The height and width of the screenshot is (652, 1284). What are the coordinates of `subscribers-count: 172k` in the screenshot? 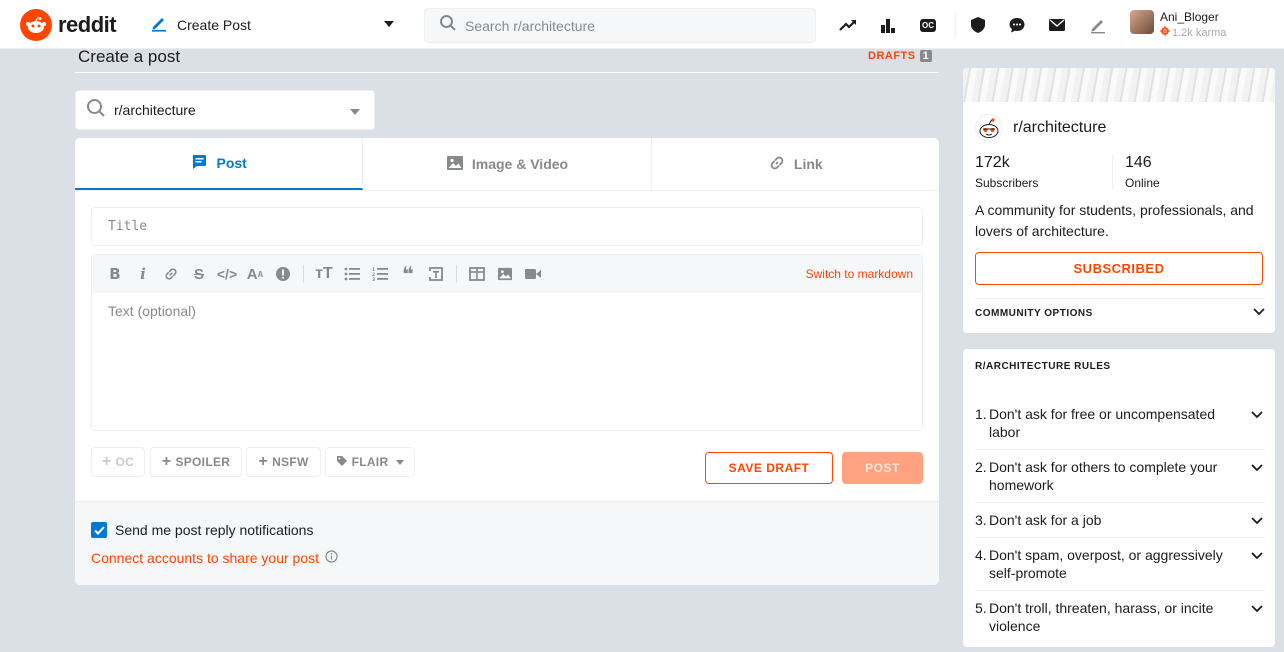 It's located at (992, 162).